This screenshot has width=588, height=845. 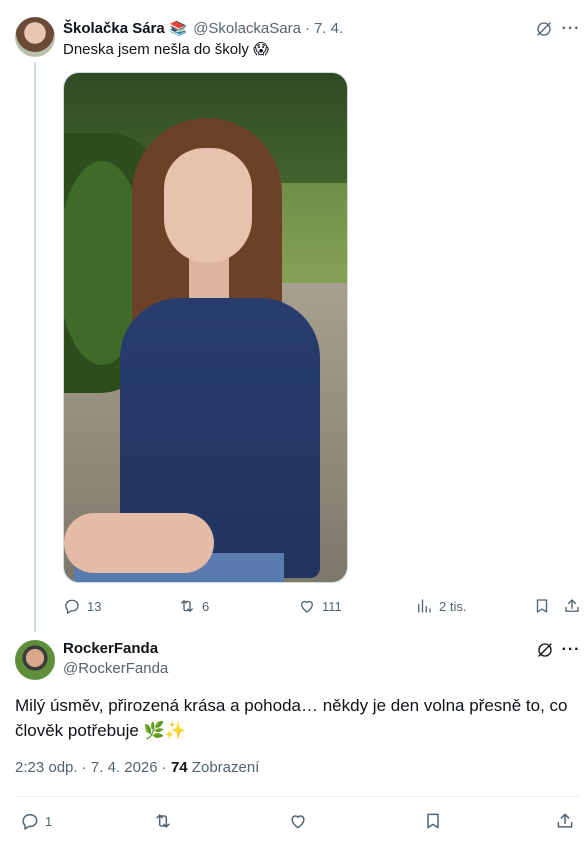 I want to click on author-handle: @SkolackaSara, so click(x=247, y=28).